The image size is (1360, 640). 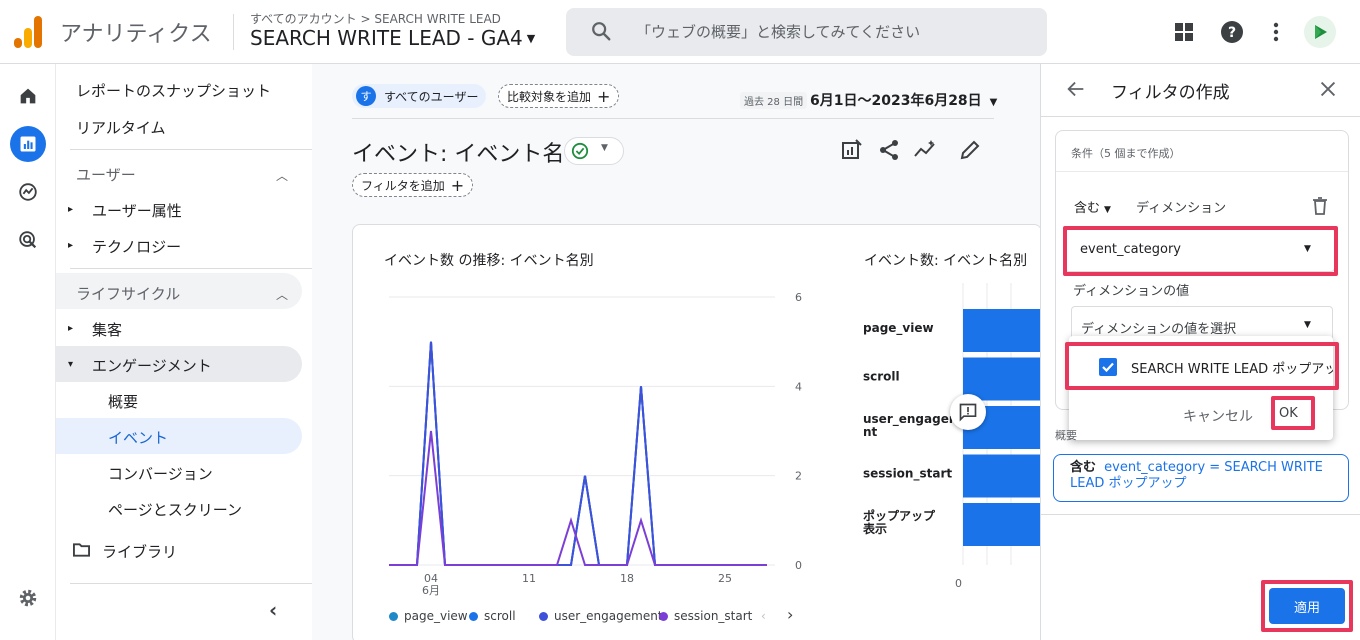 I want to click on nav-snapshot: レポートのスナップショット, so click(x=173, y=90).